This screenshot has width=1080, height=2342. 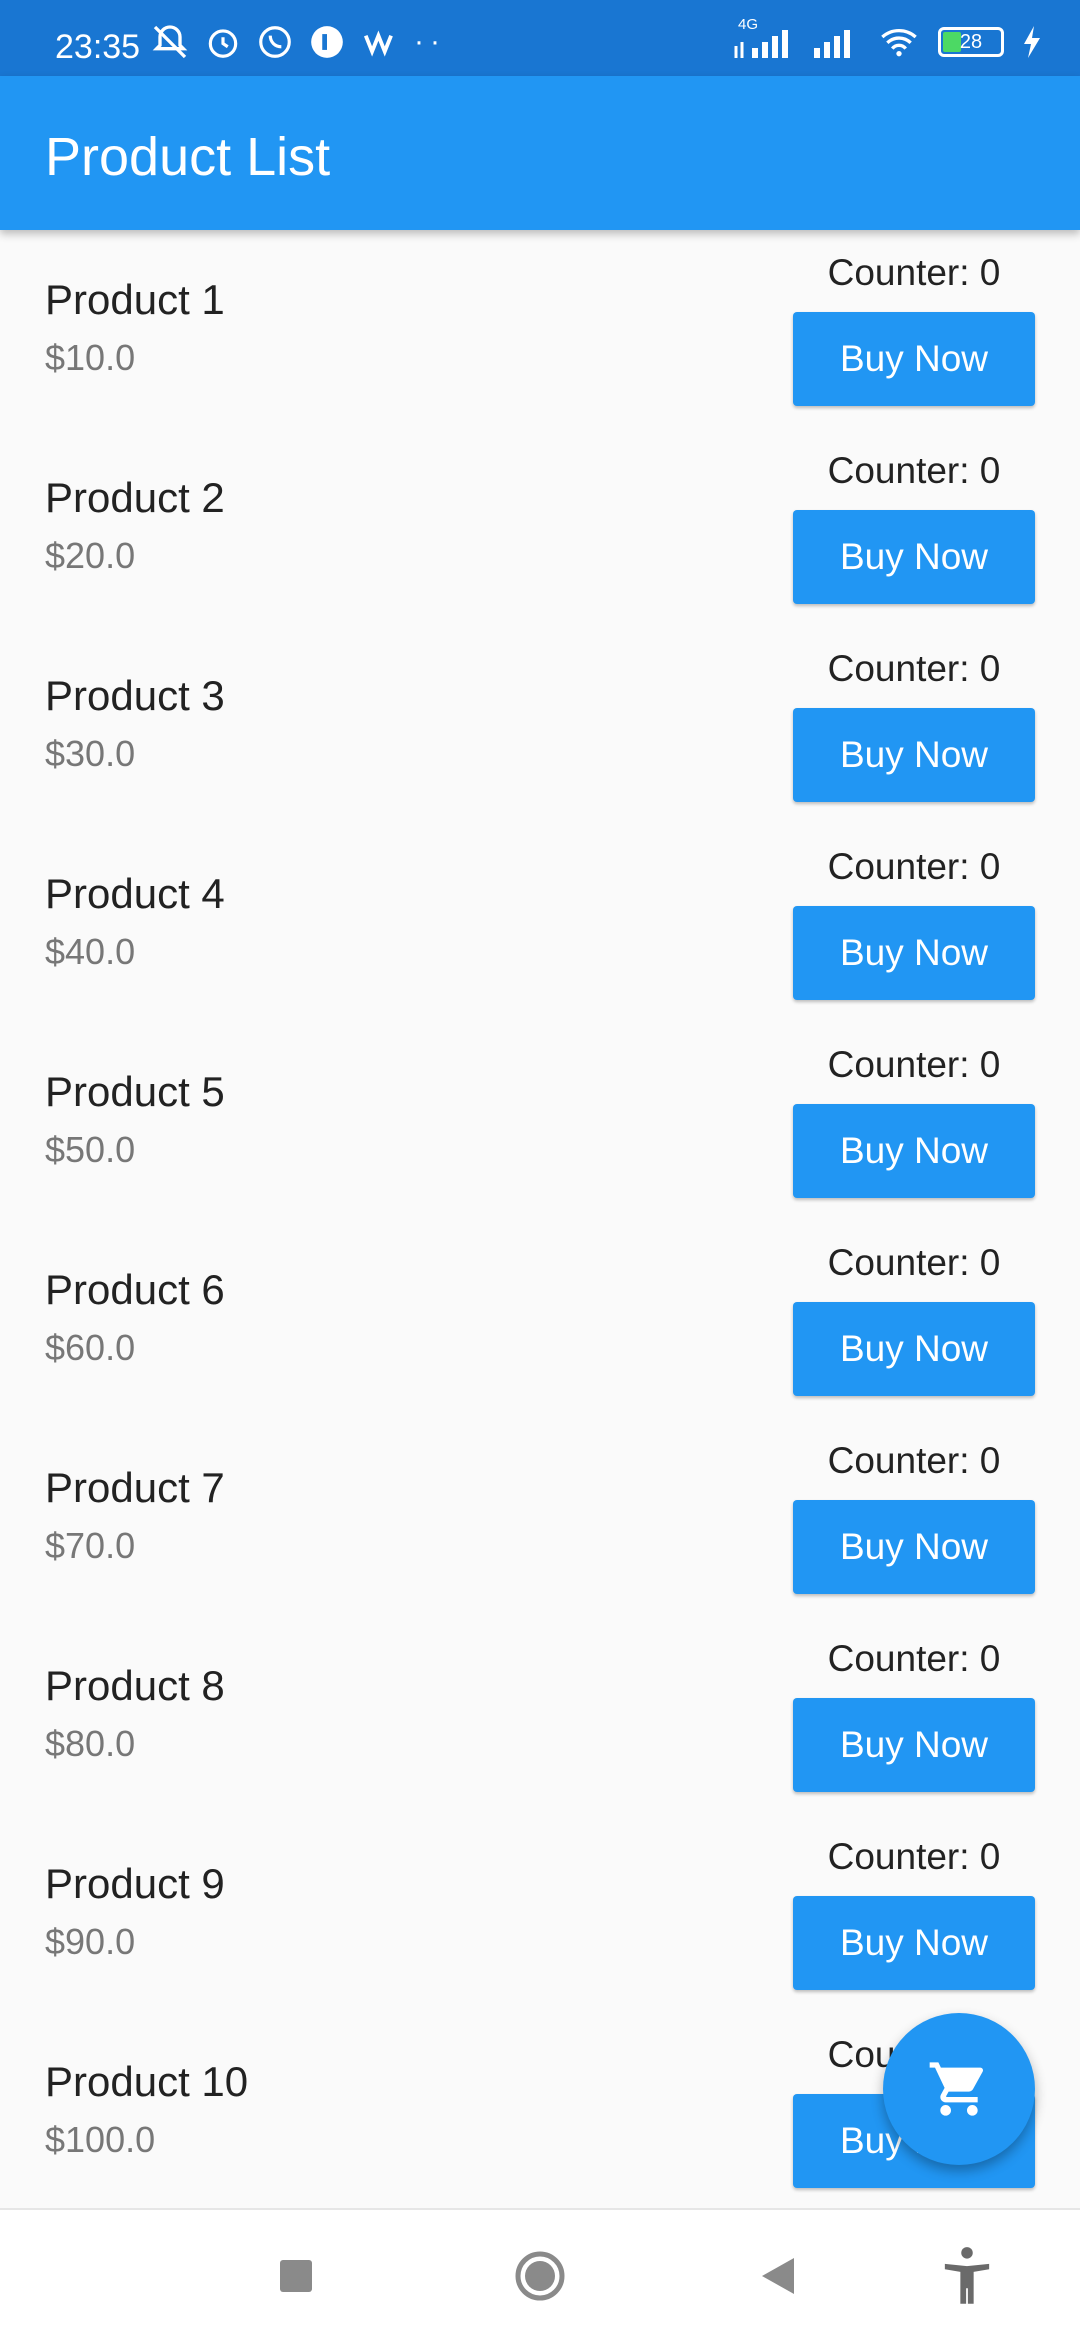 I want to click on network-type: 4G, so click(x=748, y=24).